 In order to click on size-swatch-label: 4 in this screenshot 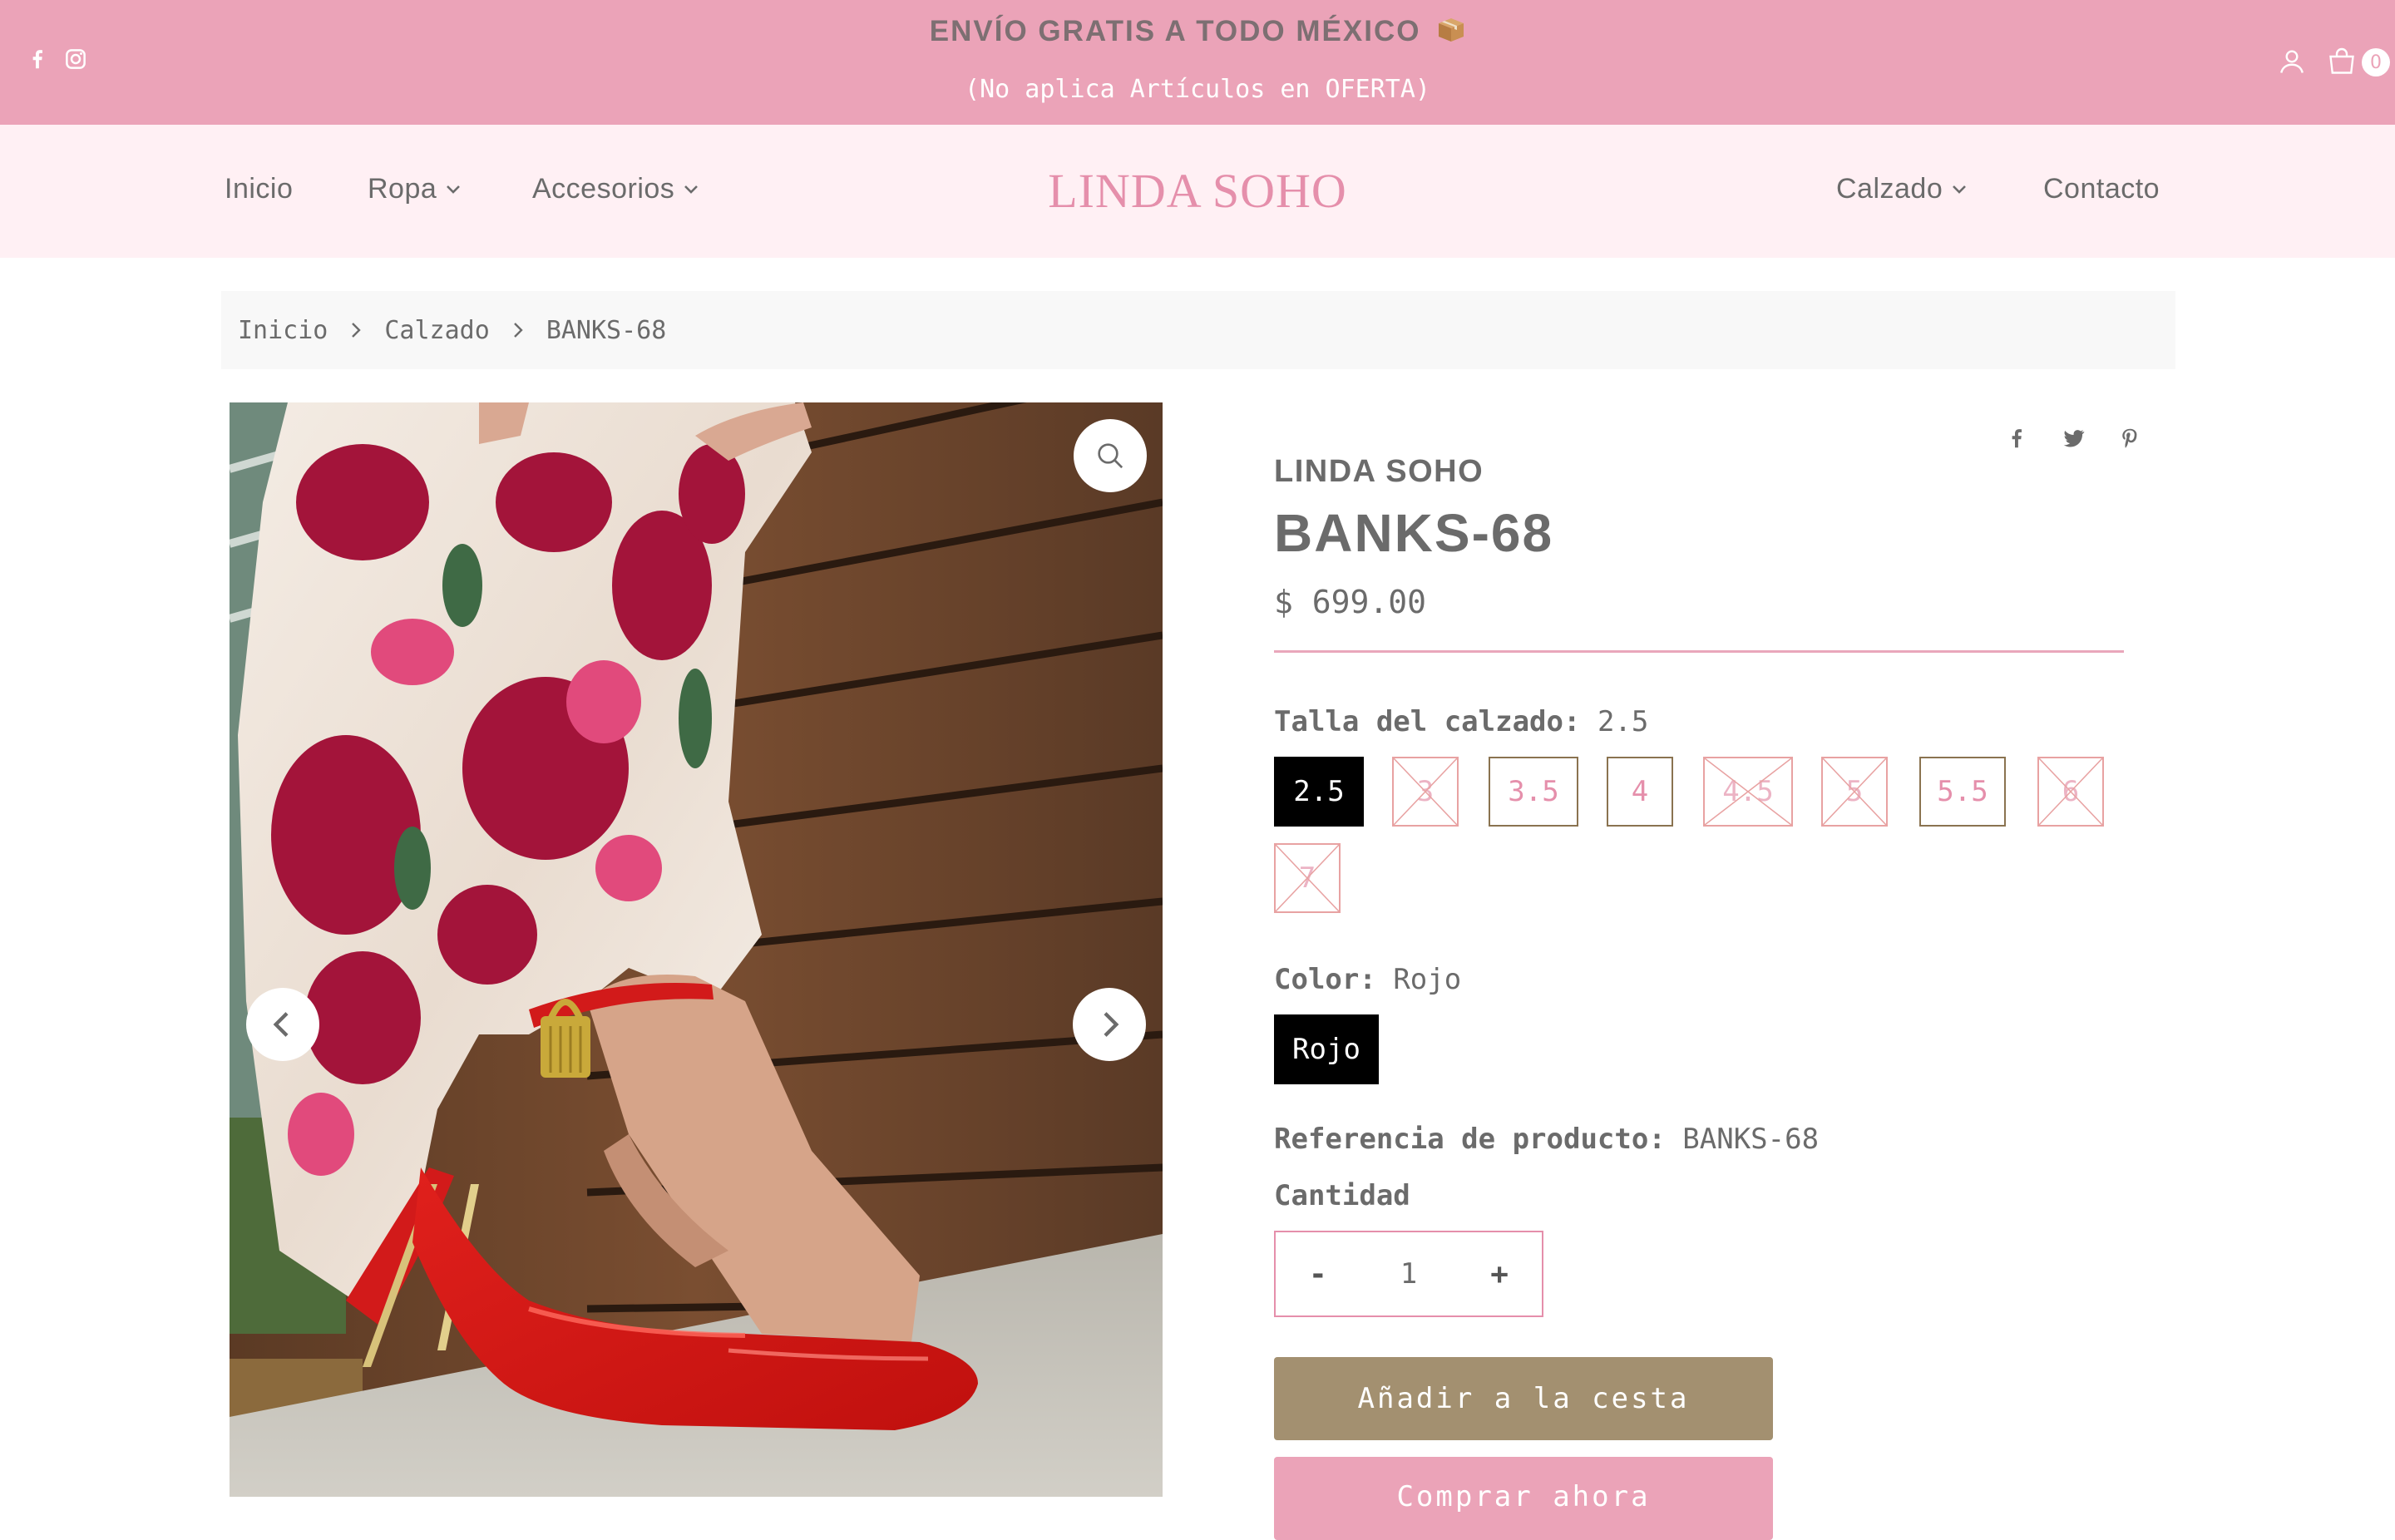, I will do `click(1640, 792)`.